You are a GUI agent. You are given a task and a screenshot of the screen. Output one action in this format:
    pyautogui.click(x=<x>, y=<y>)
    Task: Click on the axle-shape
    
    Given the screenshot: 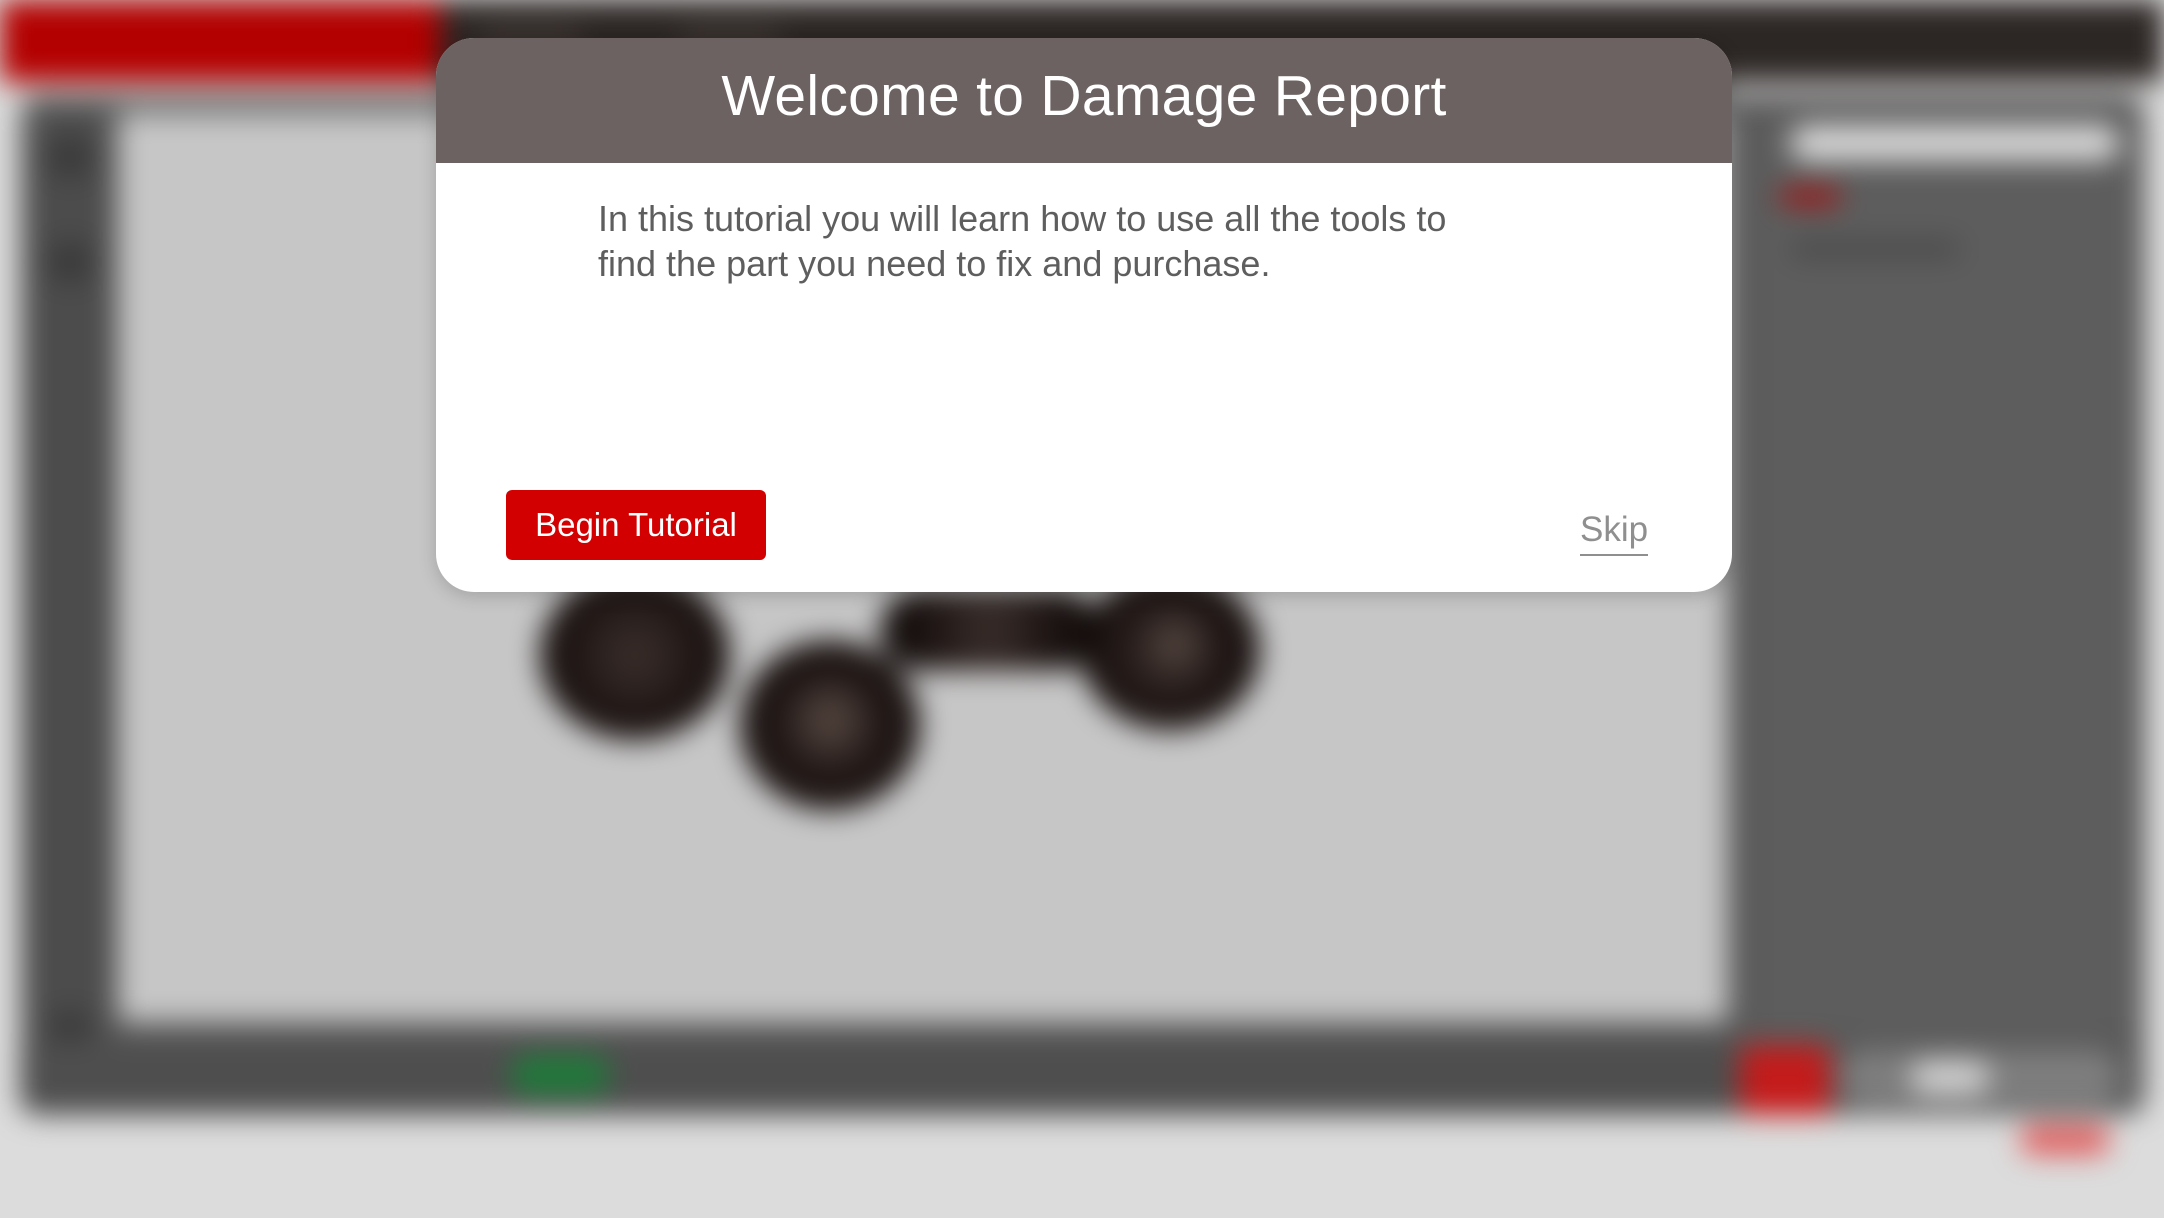 What is the action you would take?
    pyautogui.click(x=990, y=630)
    